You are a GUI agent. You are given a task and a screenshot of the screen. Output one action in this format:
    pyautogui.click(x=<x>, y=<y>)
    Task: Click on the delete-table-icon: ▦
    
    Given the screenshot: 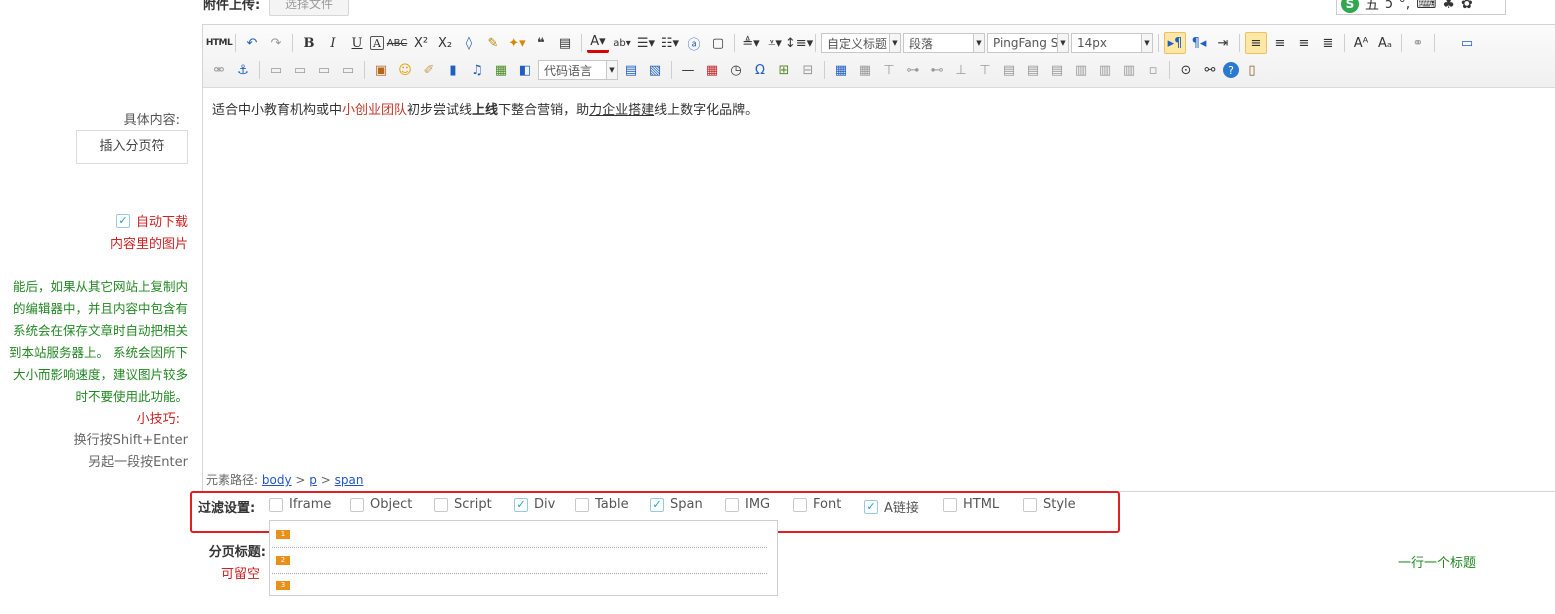 What is the action you would take?
    pyautogui.click(x=865, y=70)
    